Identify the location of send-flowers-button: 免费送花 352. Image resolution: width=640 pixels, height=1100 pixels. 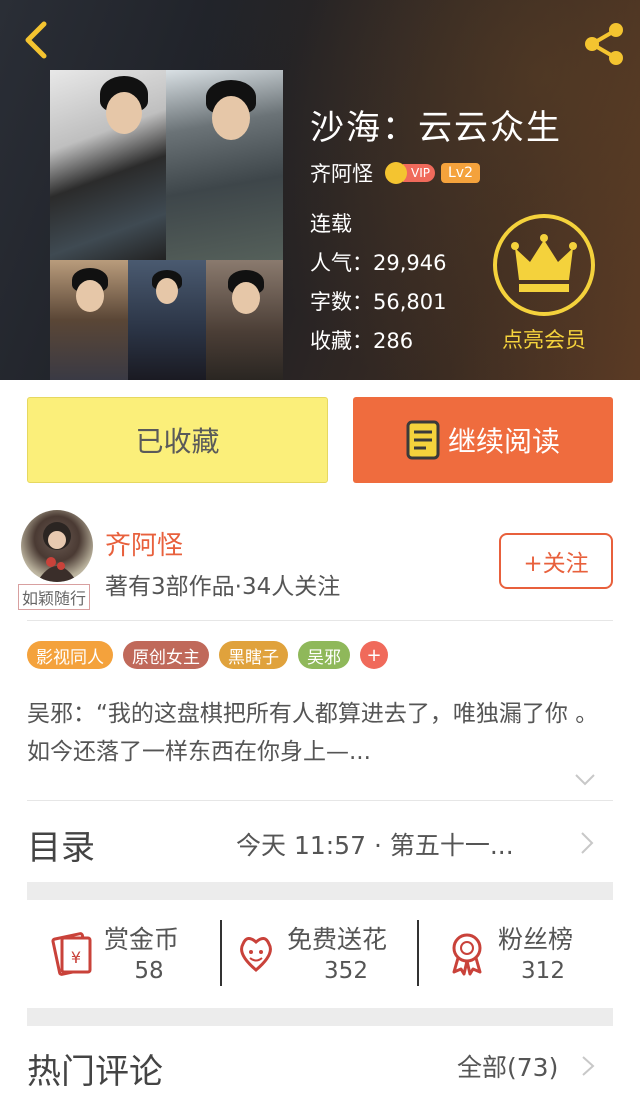
(323, 956).